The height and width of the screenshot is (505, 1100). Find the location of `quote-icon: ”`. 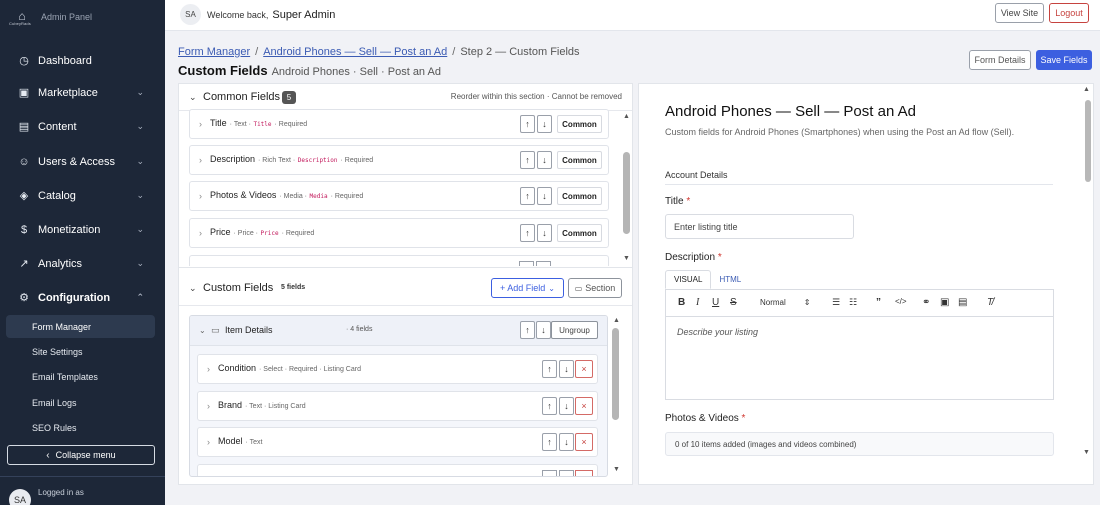

quote-icon: ” is located at coordinates (878, 302).